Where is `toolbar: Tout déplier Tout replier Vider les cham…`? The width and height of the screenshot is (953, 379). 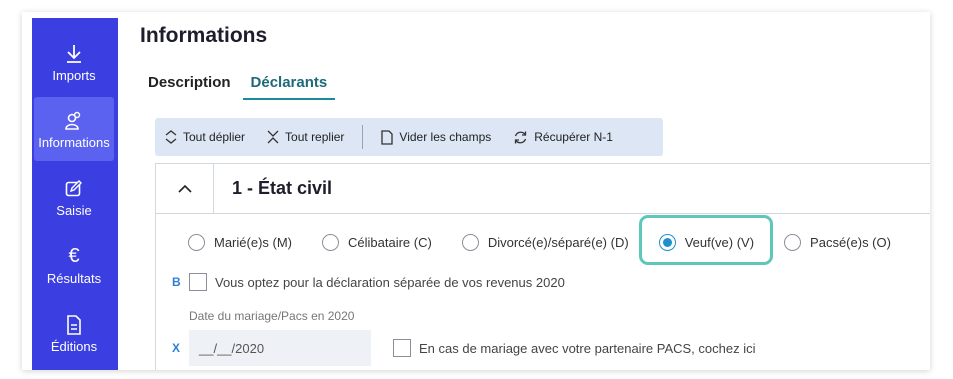 toolbar: Tout déplier Tout replier Vider les cham… is located at coordinates (409, 137).